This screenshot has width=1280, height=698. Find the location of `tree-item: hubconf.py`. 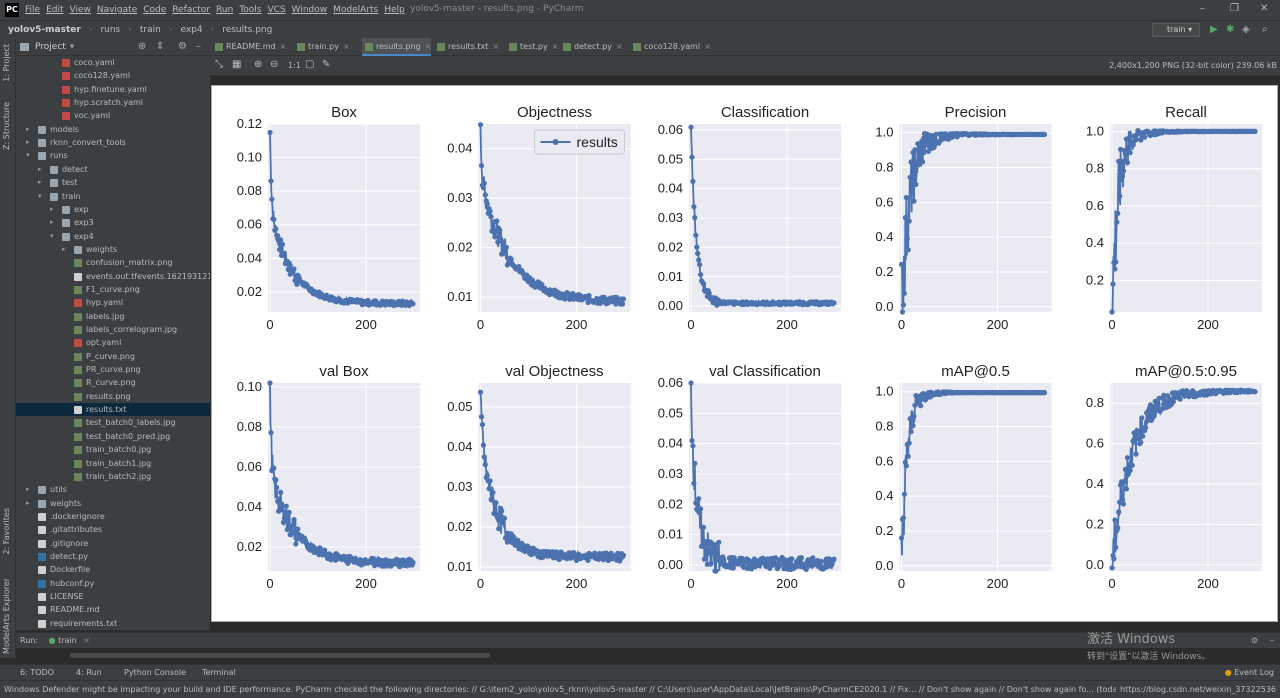

tree-item: hubconf.py is located at coordinates (113, 583).